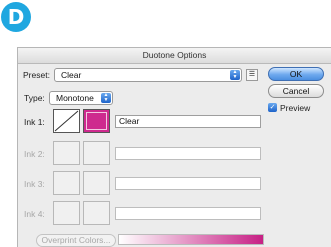 This screenshot has height=247, width=331. What do you see at coordinates (96, 153) in the screenshot?
I see `ink-2-color-swatch` at bounding box center [96, 153].